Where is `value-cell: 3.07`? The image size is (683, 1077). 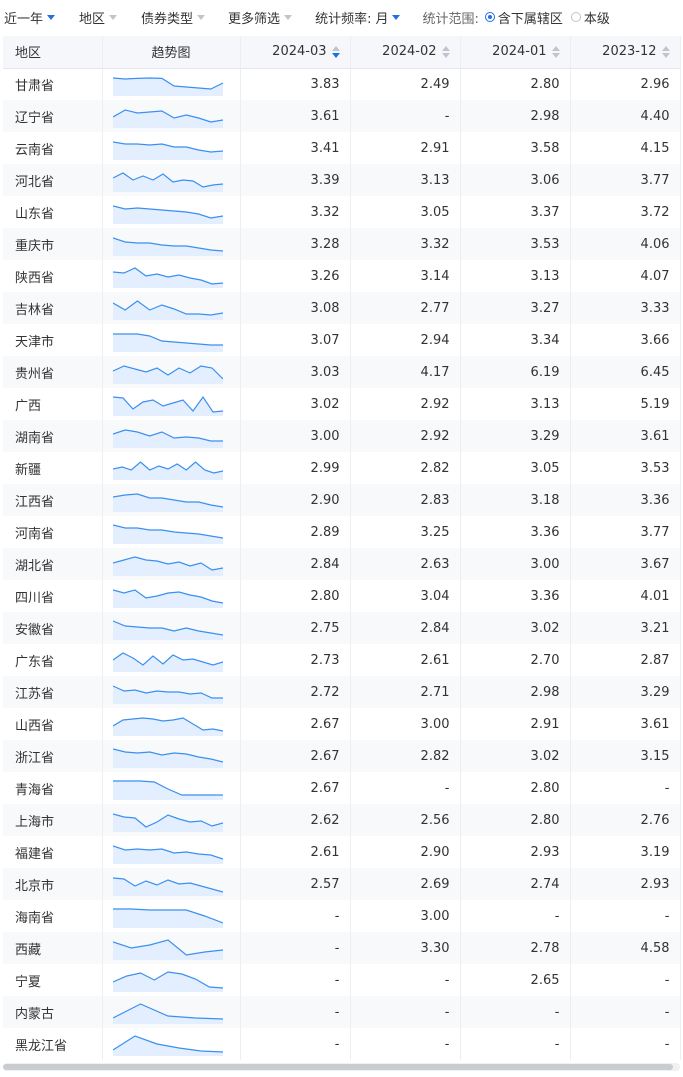
value-cell: 3.07 is located at coordinates (295, 340).